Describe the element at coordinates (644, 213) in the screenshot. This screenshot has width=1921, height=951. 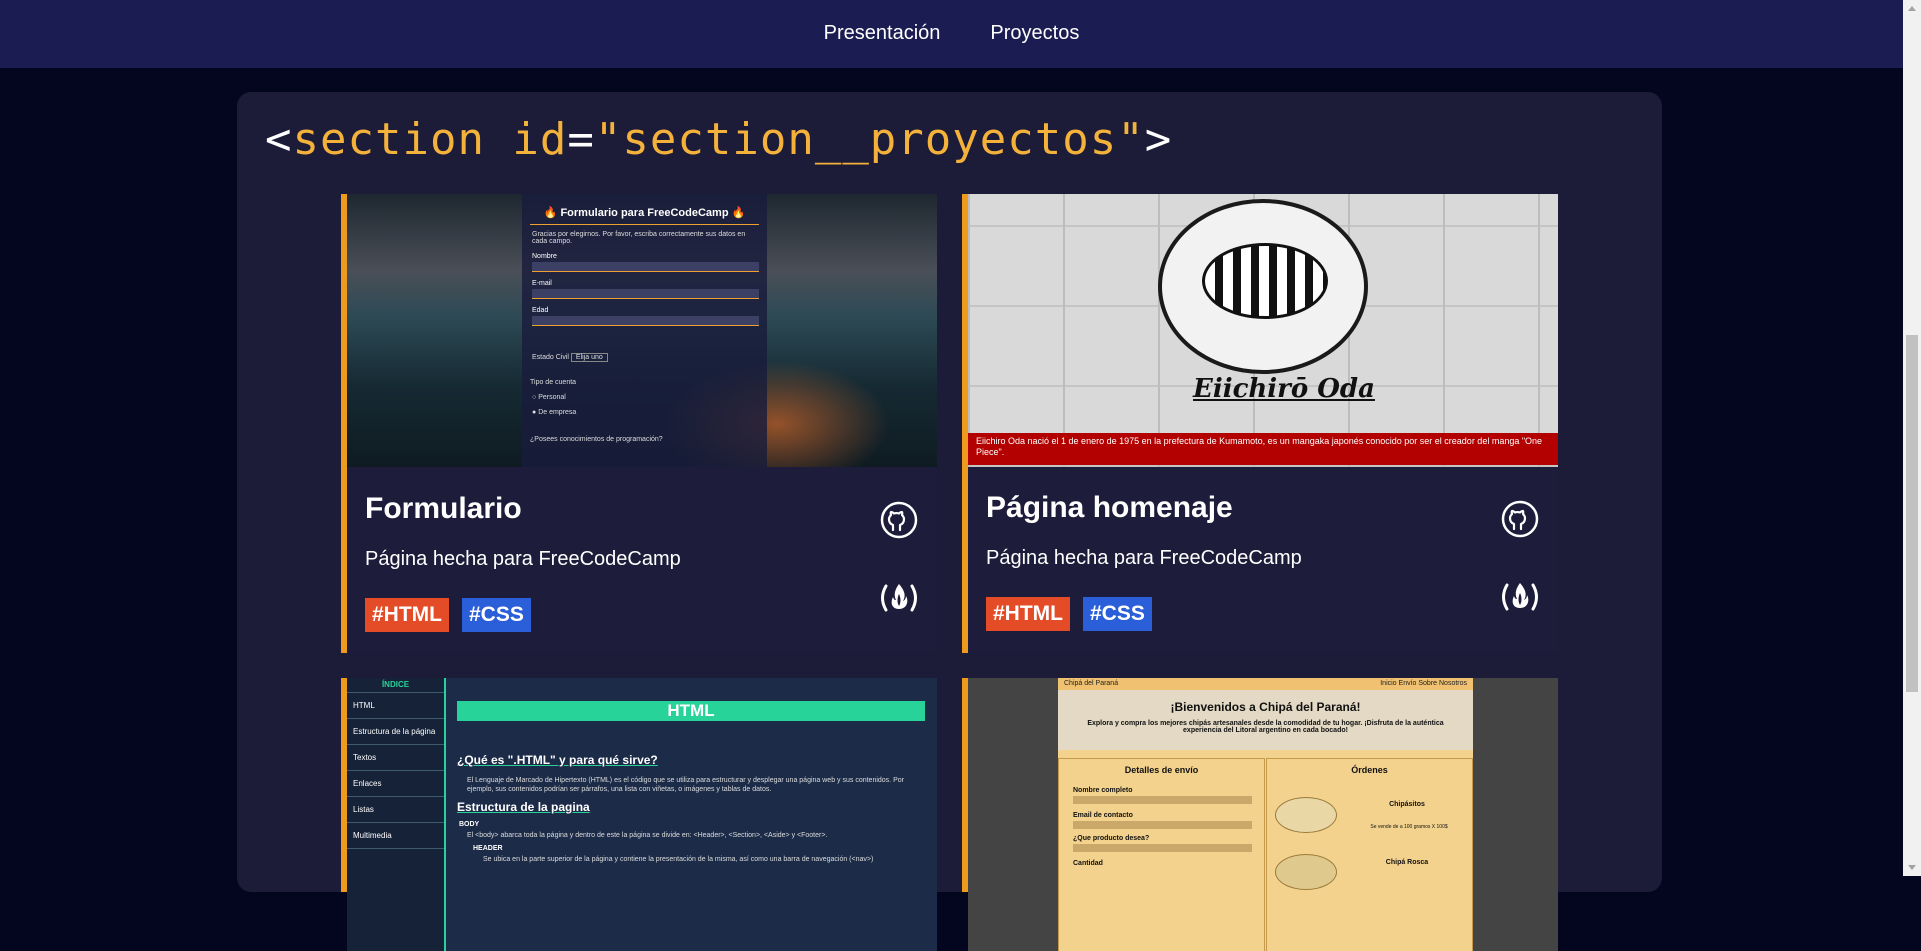
I see `preview-title: 🔥 Formulario para FreeCodeCamp 🔥` at that location.